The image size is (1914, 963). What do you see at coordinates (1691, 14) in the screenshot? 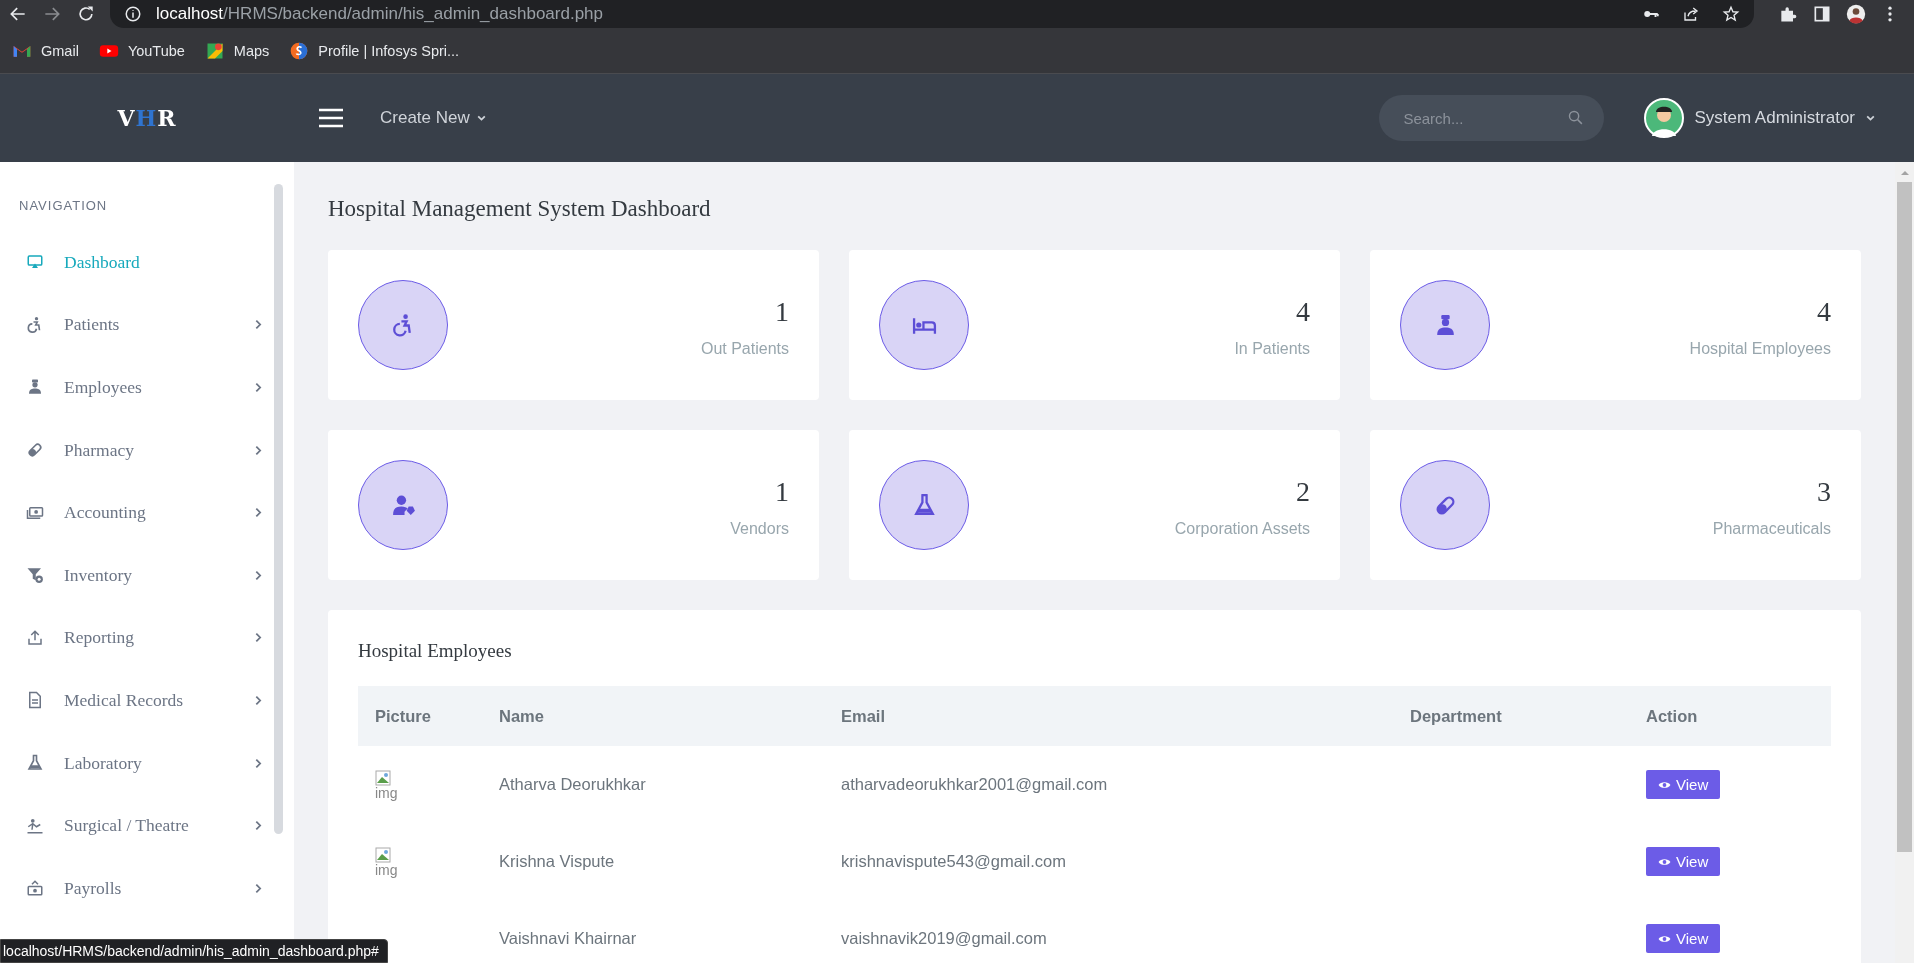
I see `share-icon` at bounding box center [1691, 14].